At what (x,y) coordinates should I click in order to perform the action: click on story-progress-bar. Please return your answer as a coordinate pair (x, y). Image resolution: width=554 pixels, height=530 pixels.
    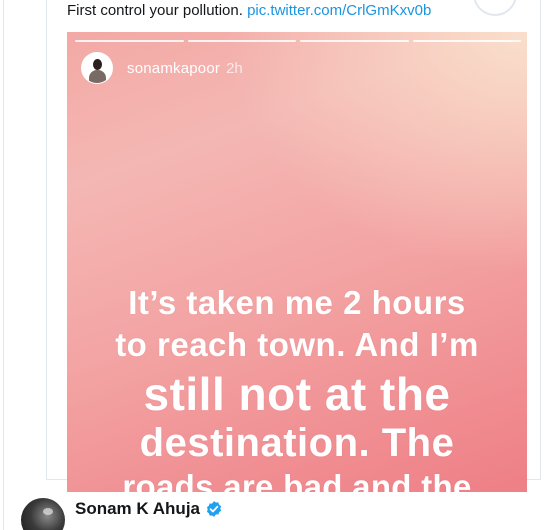
    Looking at the image, I should click on (298, 41).